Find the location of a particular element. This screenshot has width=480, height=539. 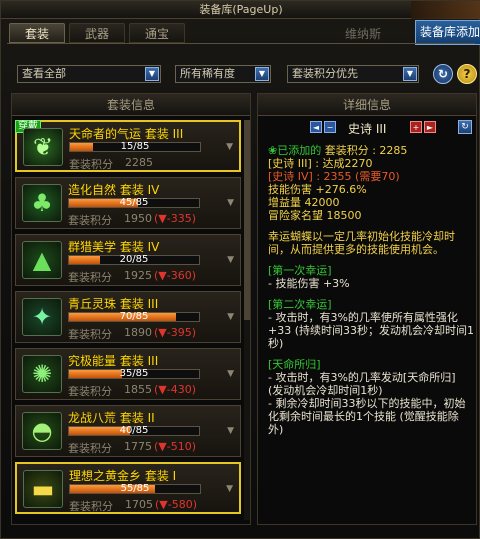

suit-item: ♣ 造化自然 套装 IV 45/85 套装积分 1950 (▼-335) ▼ is located at coordinates (128, 203).